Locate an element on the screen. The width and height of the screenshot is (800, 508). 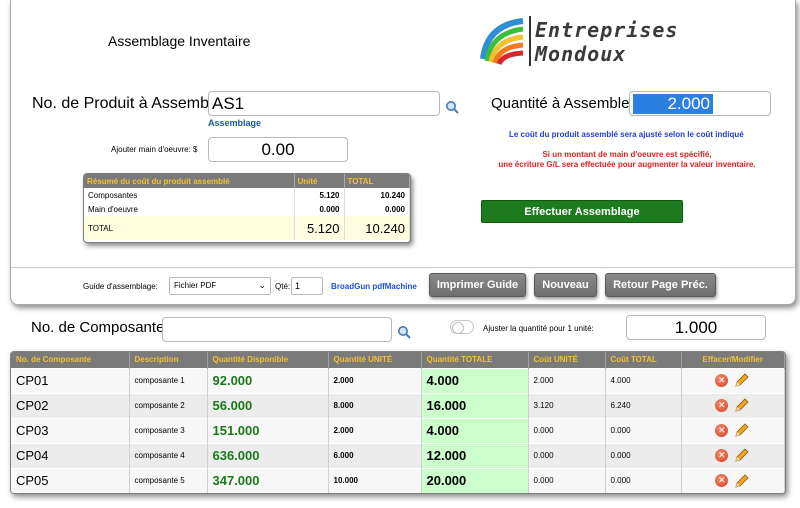
summary-total-row: TOTAL 5.120 10.240 is located at coordinates (247, 228).